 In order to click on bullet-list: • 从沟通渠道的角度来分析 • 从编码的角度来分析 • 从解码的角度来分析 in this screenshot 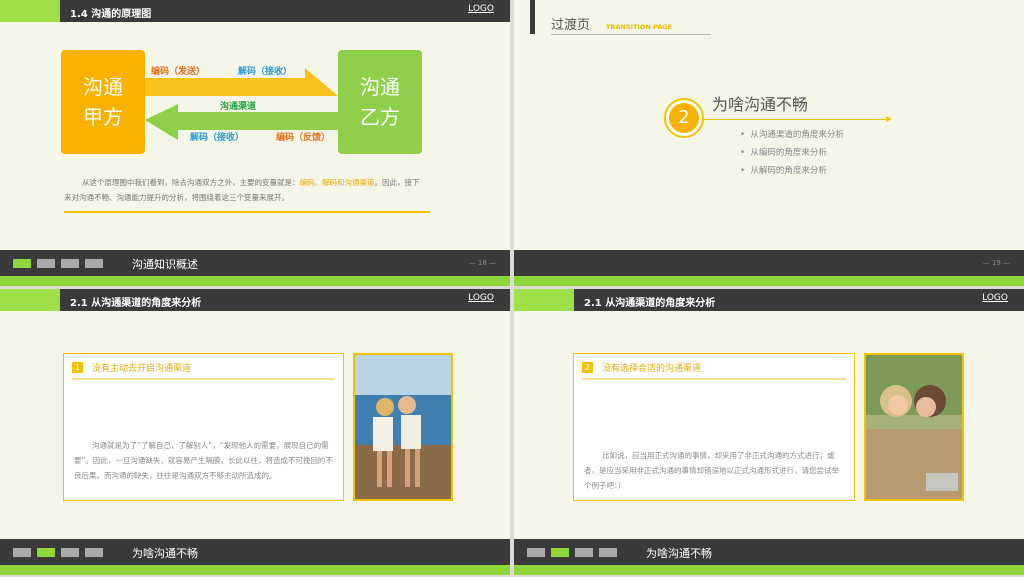, I will do `click(792, 153)`.